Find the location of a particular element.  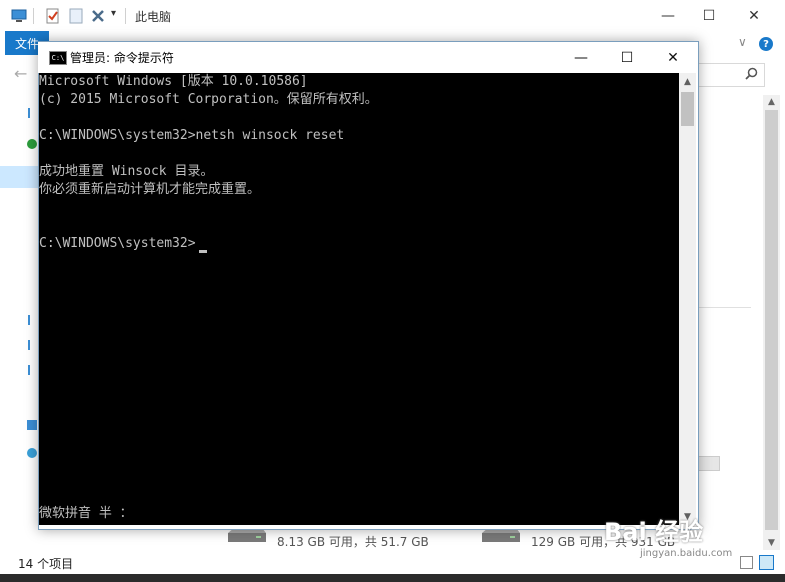

explorer-close-button: ✕ is located at coordinates (754, 15).